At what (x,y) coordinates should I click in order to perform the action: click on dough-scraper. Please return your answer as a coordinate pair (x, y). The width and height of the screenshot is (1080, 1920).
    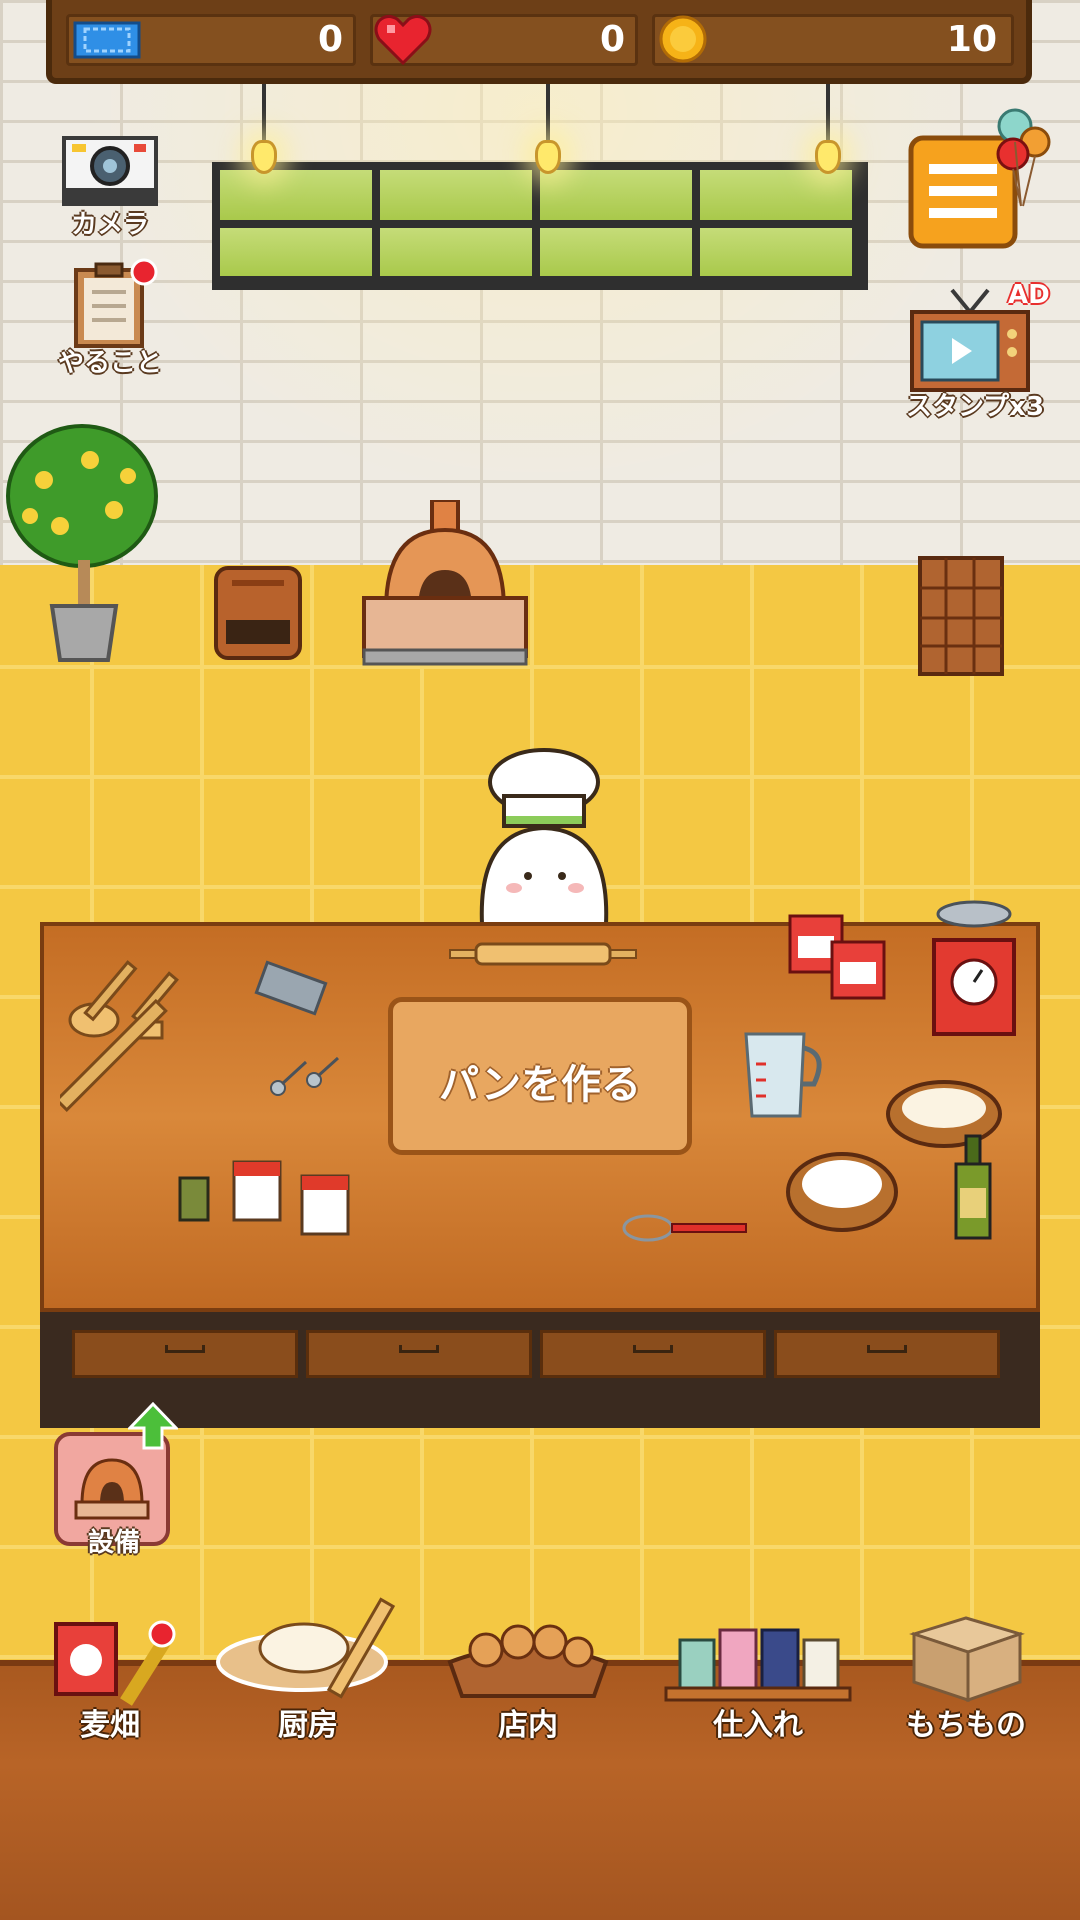
    Looking at the image, I should click on (291, 988).